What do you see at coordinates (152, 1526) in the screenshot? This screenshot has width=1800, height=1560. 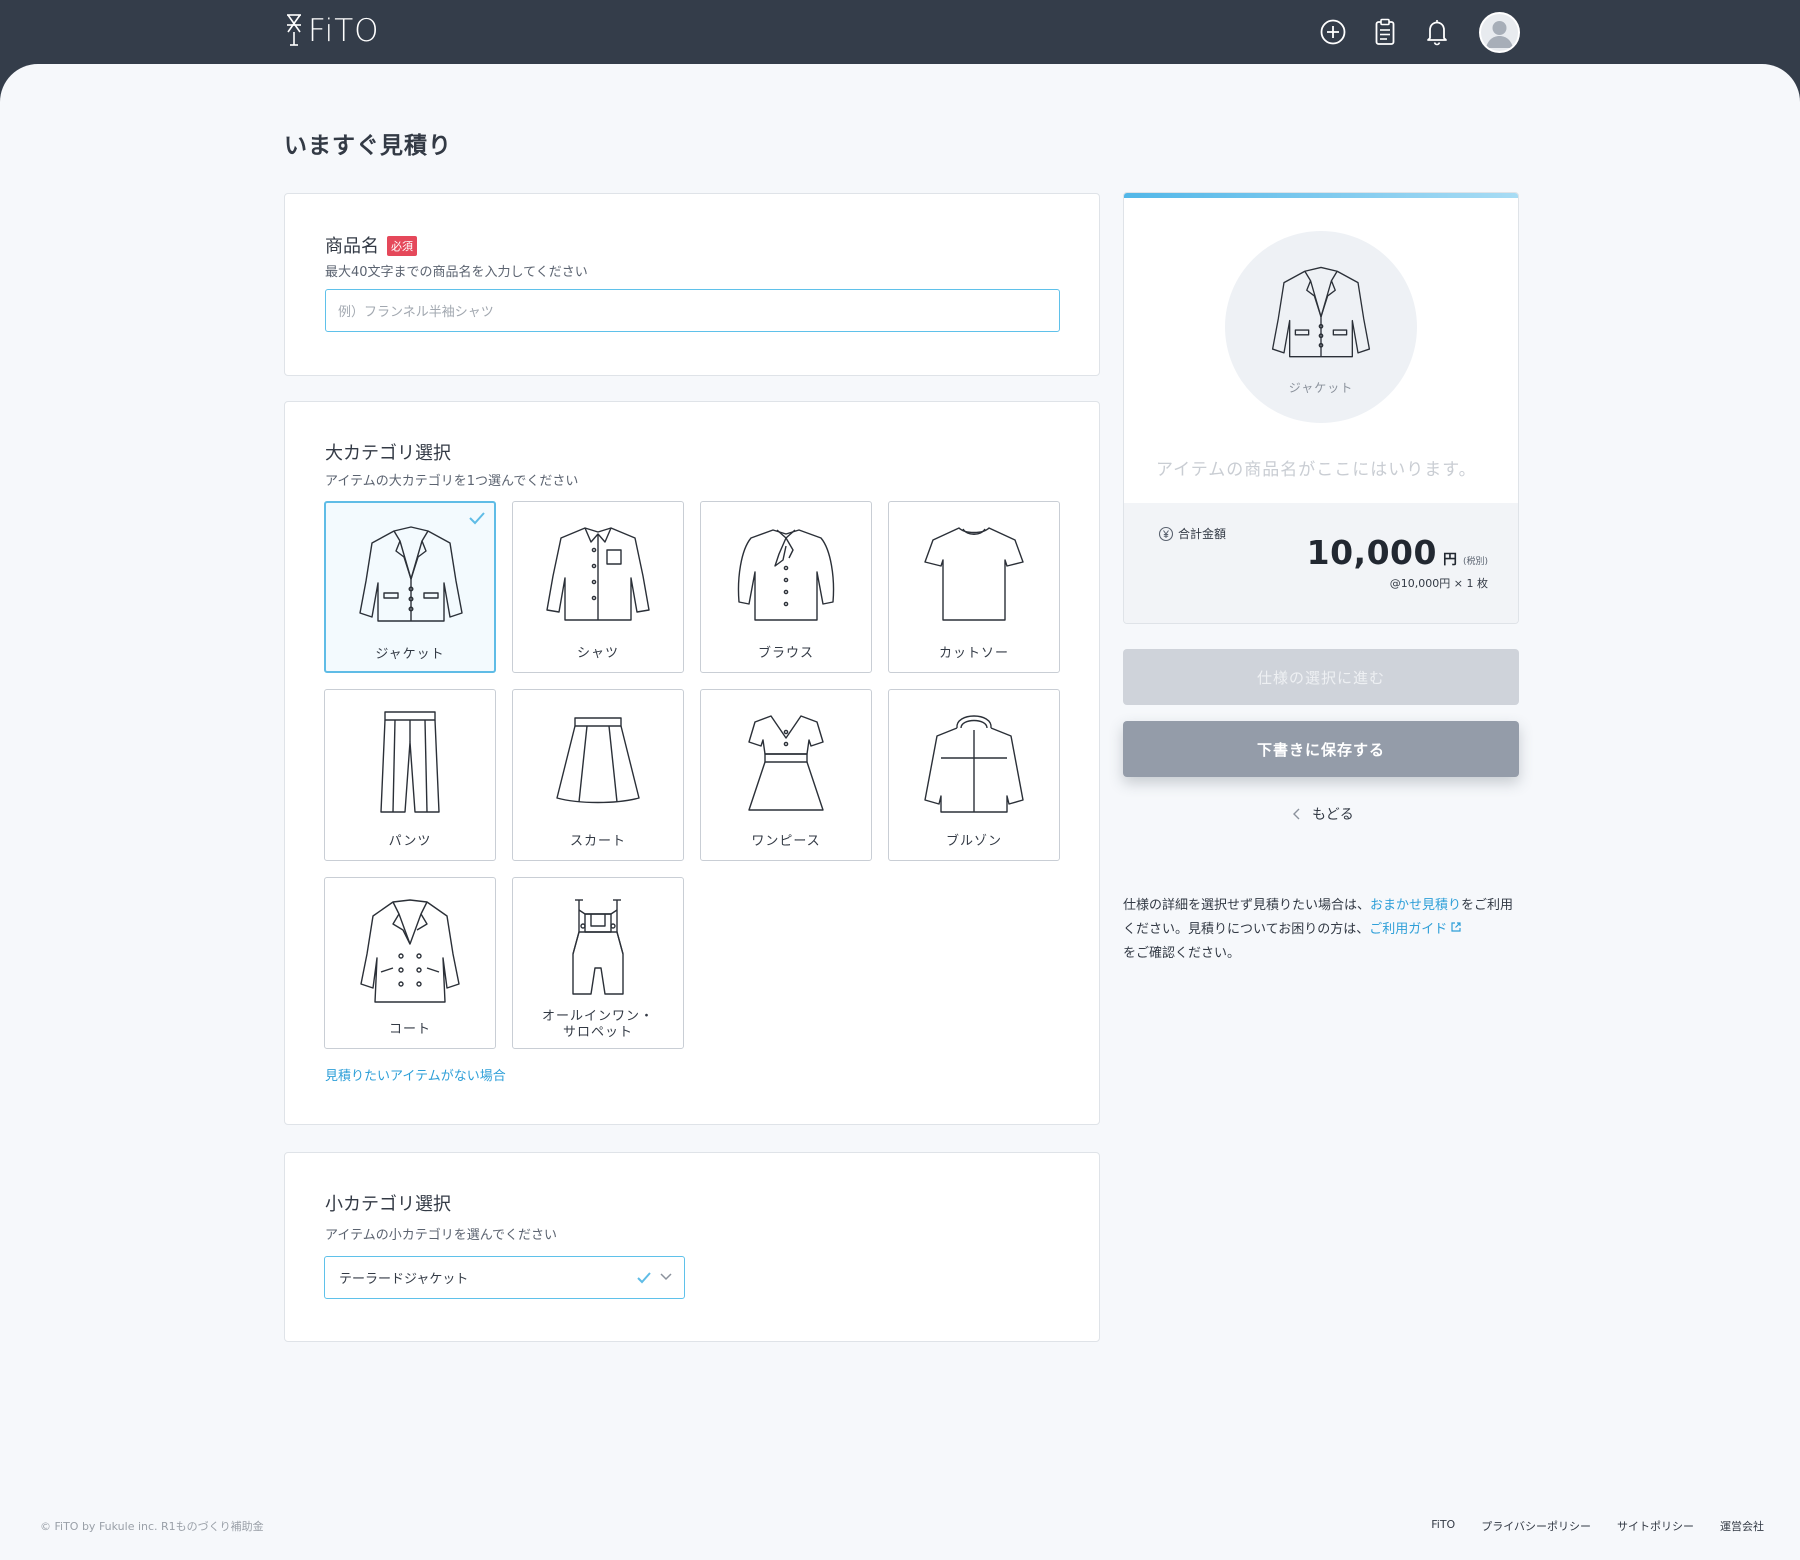 I see `copyright-text: © FiTO by Fukule inc. R1ものづくり補助金` at bounding box center [152, 1526].